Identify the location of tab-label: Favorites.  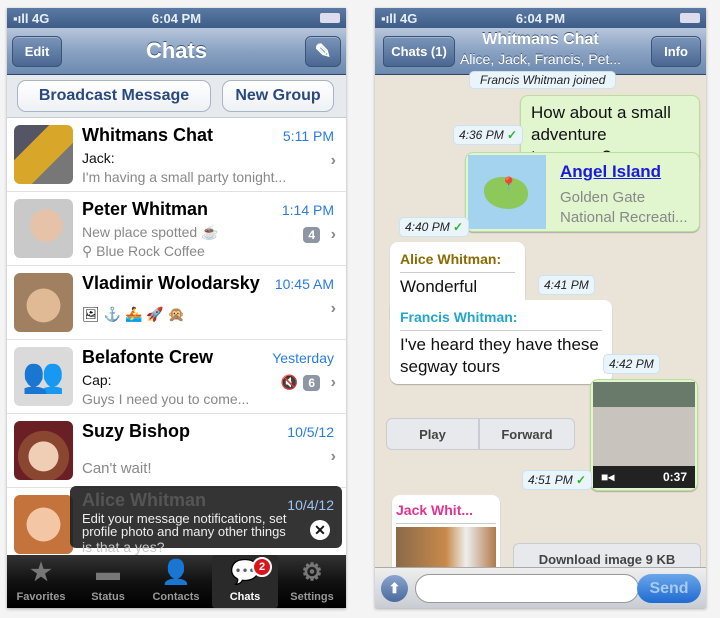
(41, 597).